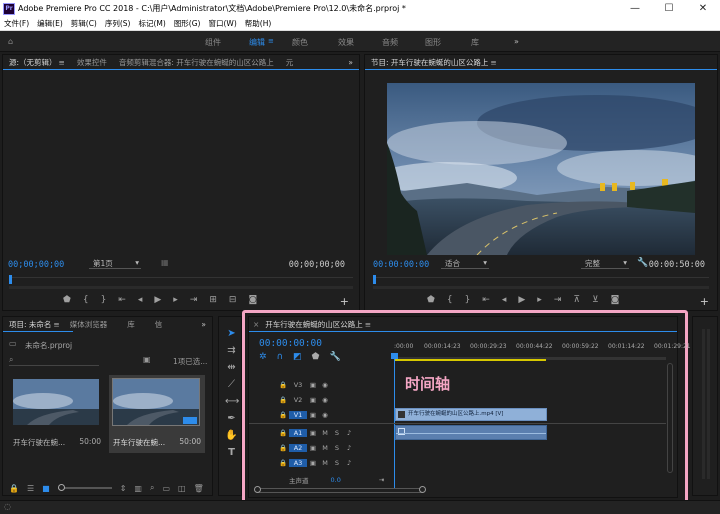 The height and width of the screenshot is (514, 720). What do you see at coordinates (196, 62) in the screenshot?
I see `tab-audio-clip-mixer: 音频剪辑混合器: 开车行驶在蜿蜒的山区公路上` at bounding box center [196, 62].